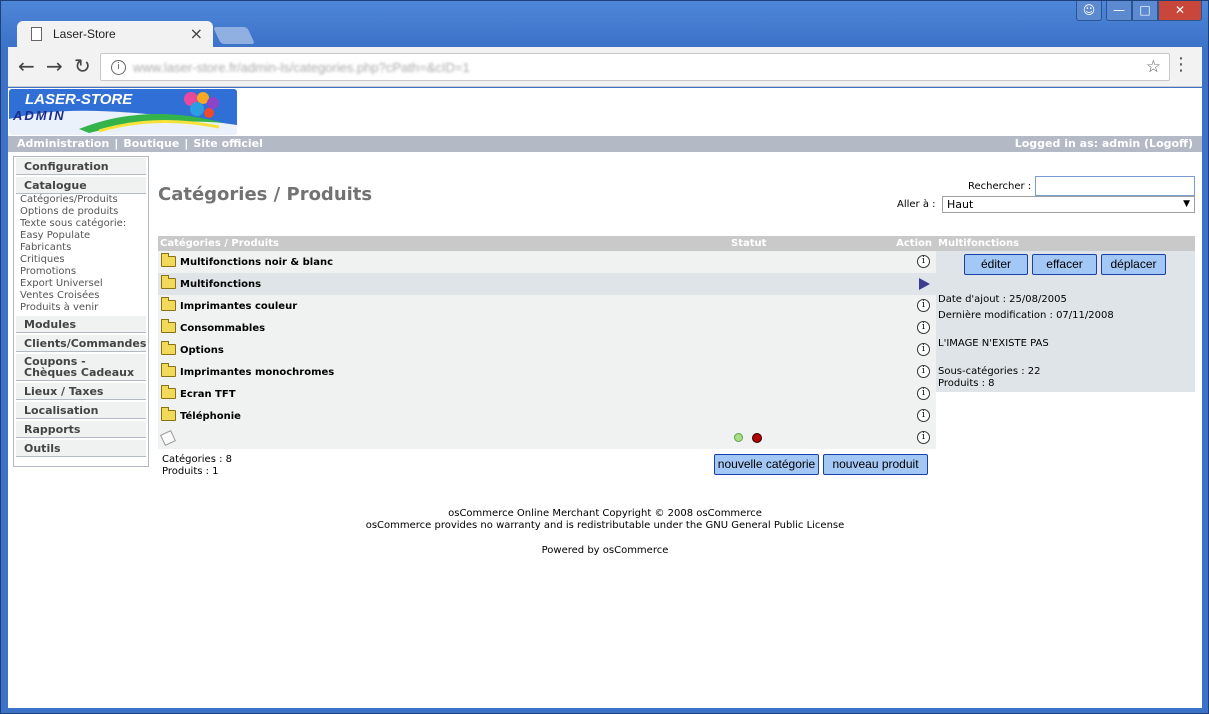 The image size is (1209, 714). I want to click on sidebar-item-categories-produits: Catégories/Produits, so click(81, 200).